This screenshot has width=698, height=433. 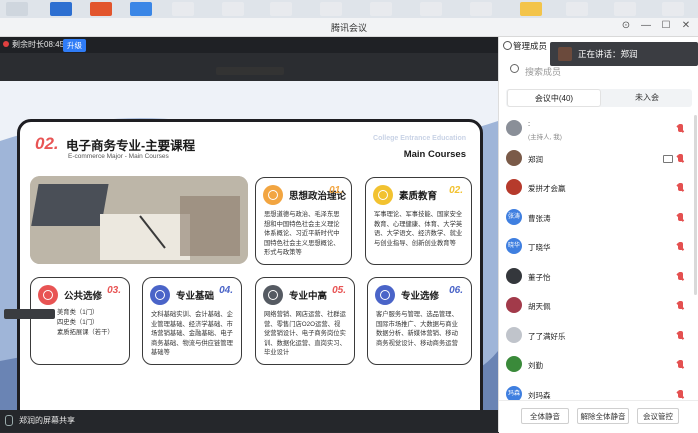 What do you see at coordinates (608, 54) in the screenshot?
I see `speaking-label: 正在讲话：郑润` at bounding box center [608, 54].